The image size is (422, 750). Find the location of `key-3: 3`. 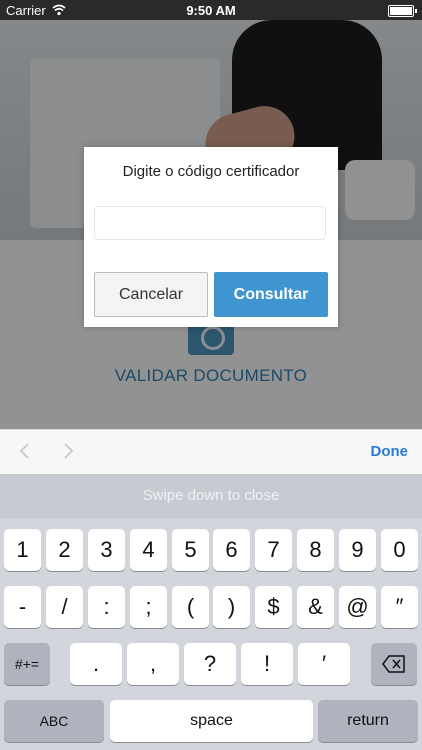

key-3: 3 is located at coordinates (106, 550).